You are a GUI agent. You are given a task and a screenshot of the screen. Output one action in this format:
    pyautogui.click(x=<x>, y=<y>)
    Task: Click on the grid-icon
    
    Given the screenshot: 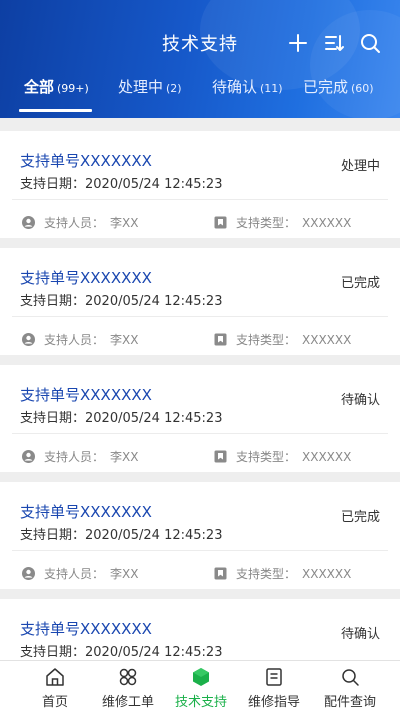 What is the action you would take?
    pyautogui.click(x=128, y=677)
    